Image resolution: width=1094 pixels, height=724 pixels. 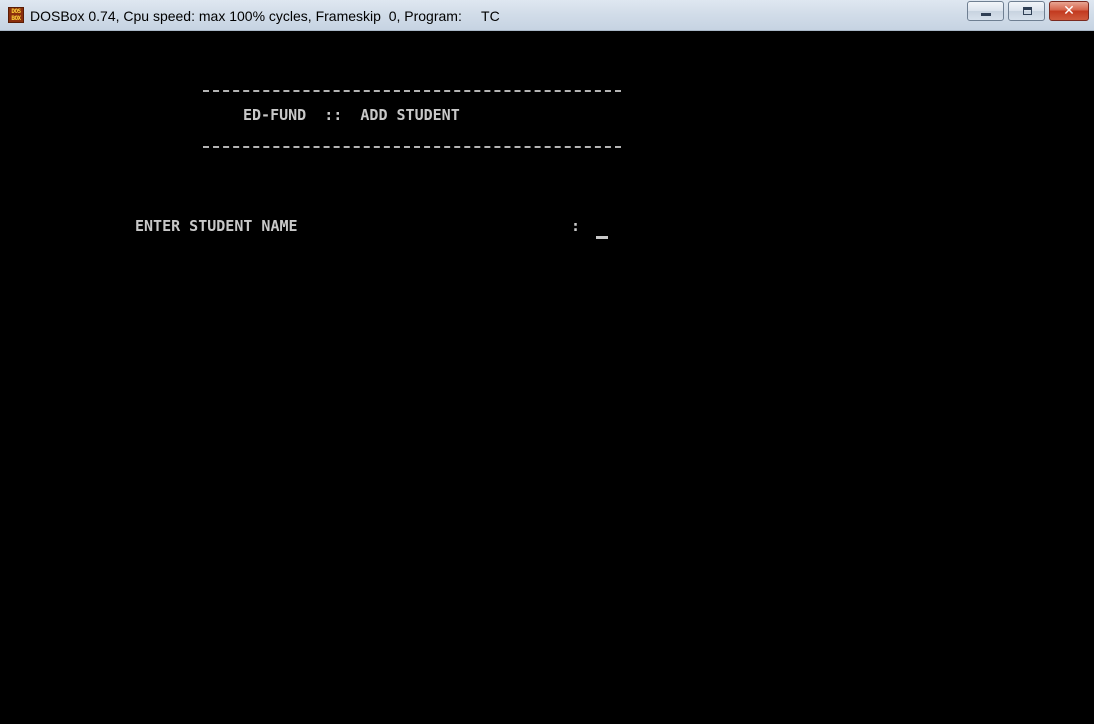 What do you see at coordinates (351, 115) in the screenshot?
I see `header-title: ED-FUND :: ADD STUDENT` at bounding box center [351, 115].